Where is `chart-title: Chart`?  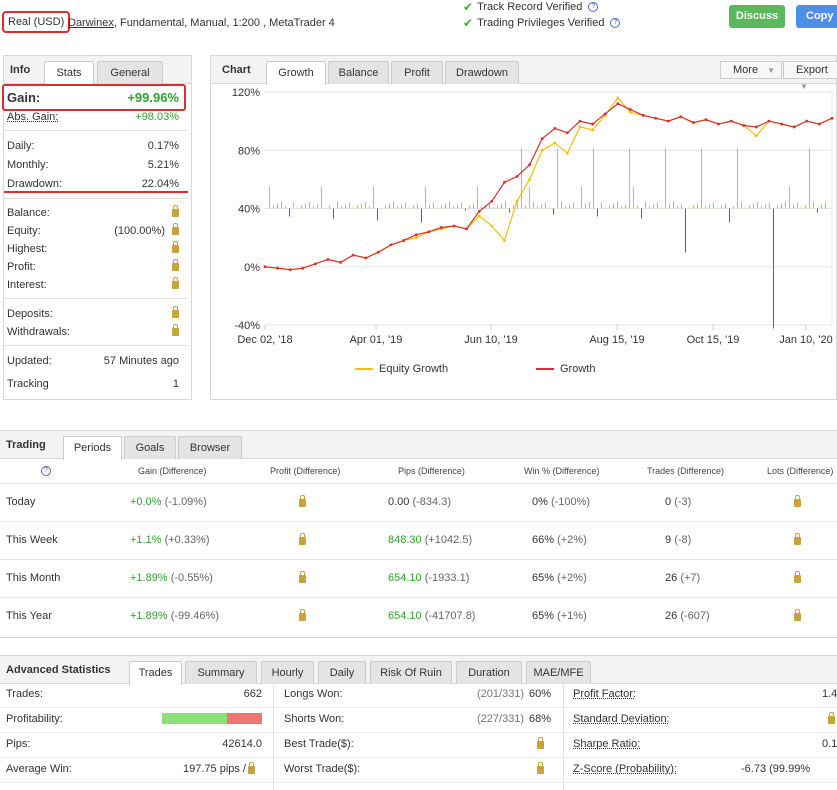
chart-title: Chart is located at coordinates (236, 70).